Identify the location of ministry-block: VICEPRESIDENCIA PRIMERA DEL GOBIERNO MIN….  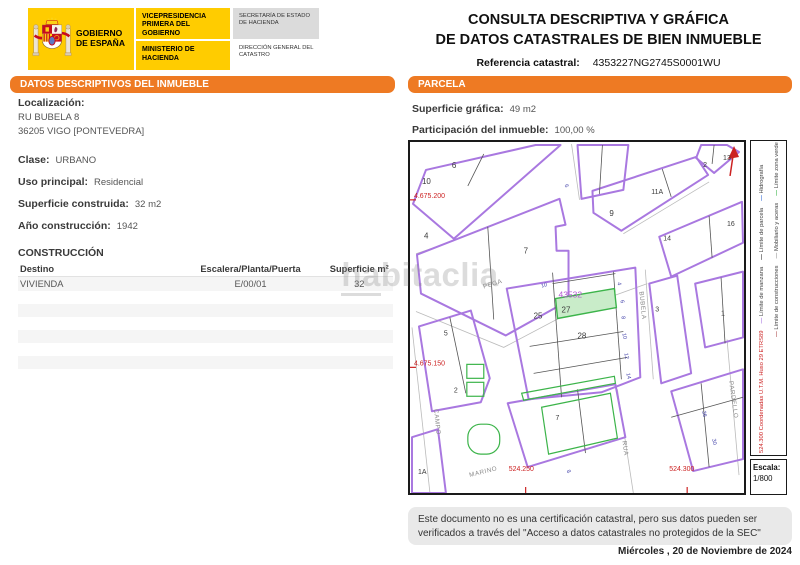
(182, 39).